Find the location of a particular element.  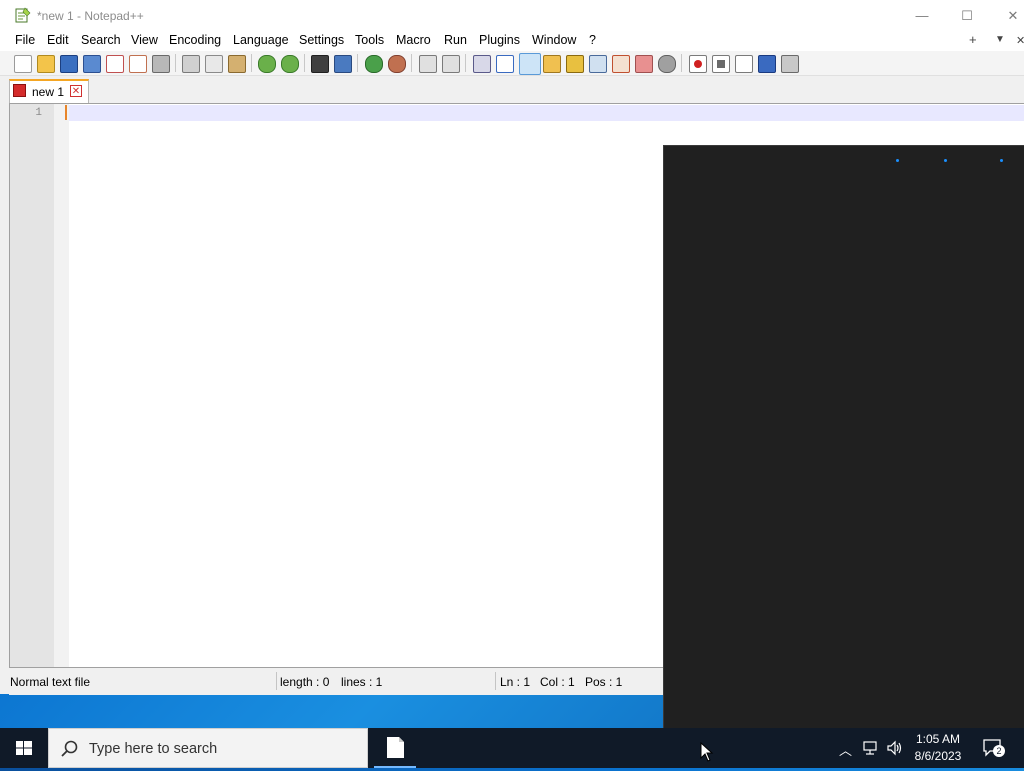

menu-plugins: Plugins is located at coordinates (499, 40).